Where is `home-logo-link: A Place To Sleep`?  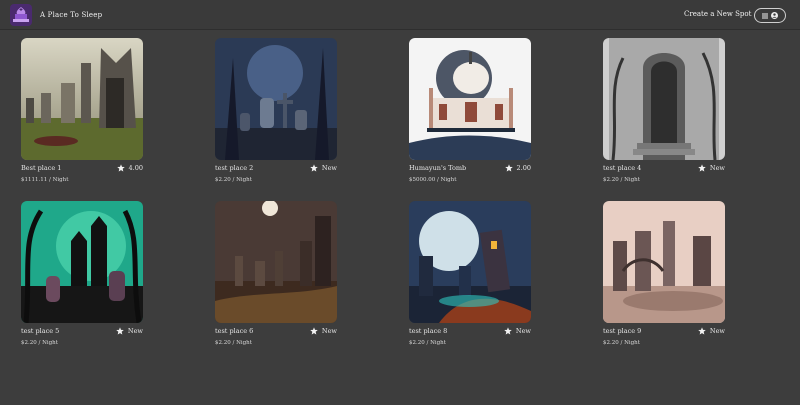
home-logo-link: A Place To Sleep is located at coordinates (56, 15).